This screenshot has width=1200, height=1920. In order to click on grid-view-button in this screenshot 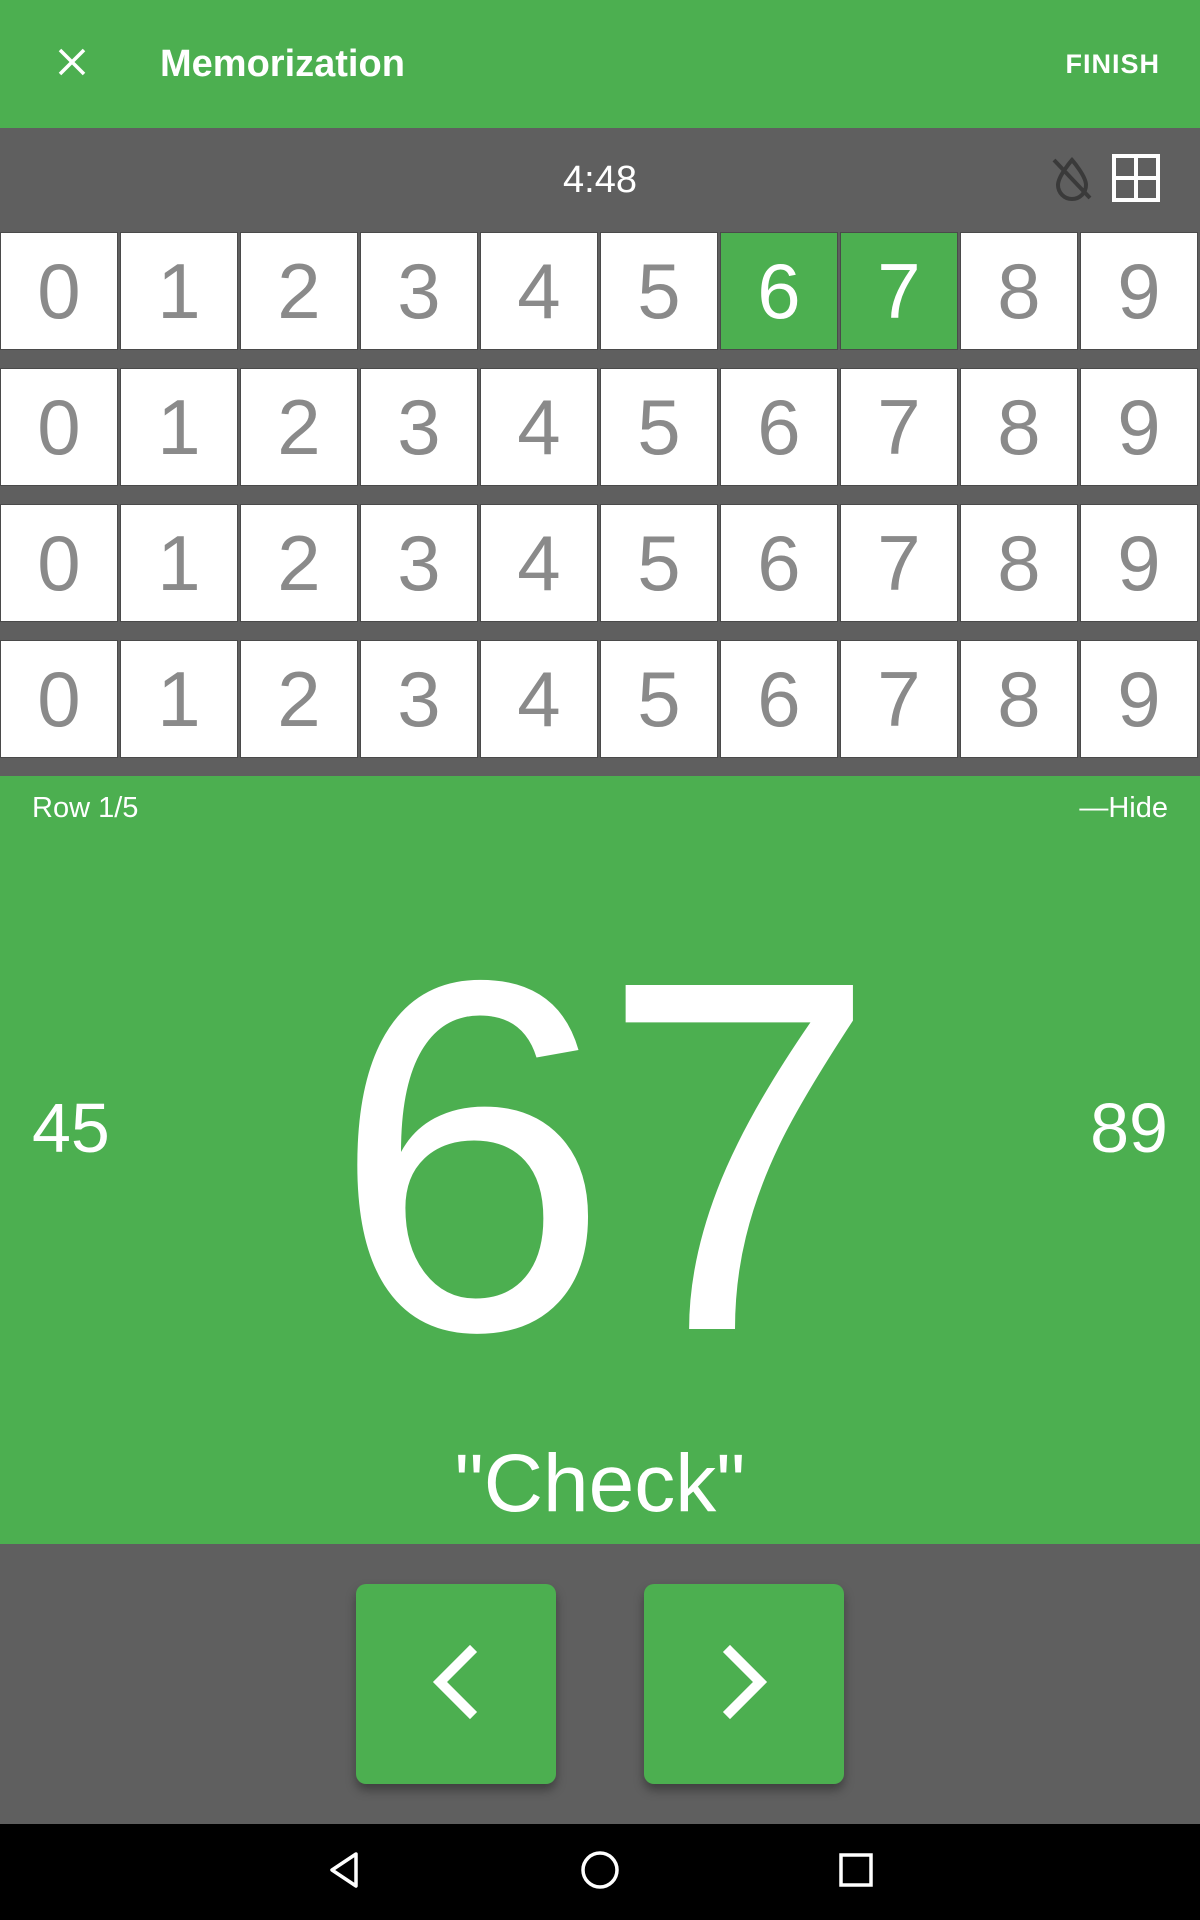, I will do `click(1136, 180)`.